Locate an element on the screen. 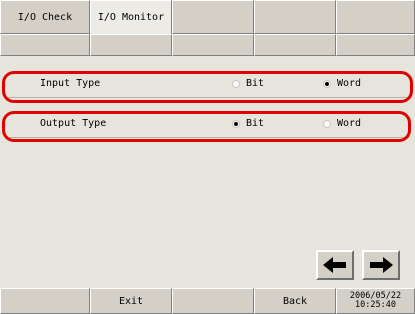 This screenshot has height=314, width=415. tab-io-monitor: I/O Monitor is located at coordinates (131, 17).